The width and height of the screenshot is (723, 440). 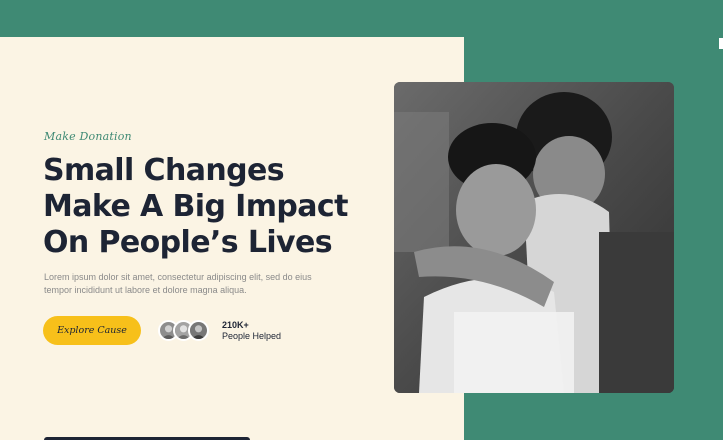 I want to click on people-helped-stat: 210K+ People Helped, so click(x=251, y=331).